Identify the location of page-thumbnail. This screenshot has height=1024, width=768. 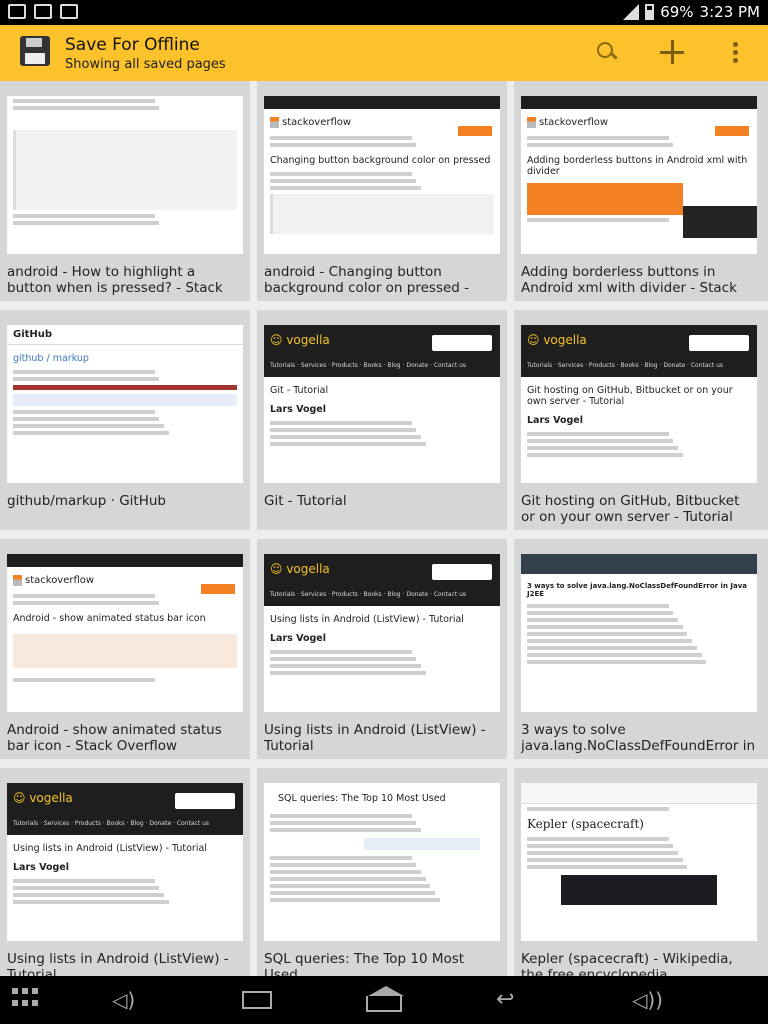
(125, 175).